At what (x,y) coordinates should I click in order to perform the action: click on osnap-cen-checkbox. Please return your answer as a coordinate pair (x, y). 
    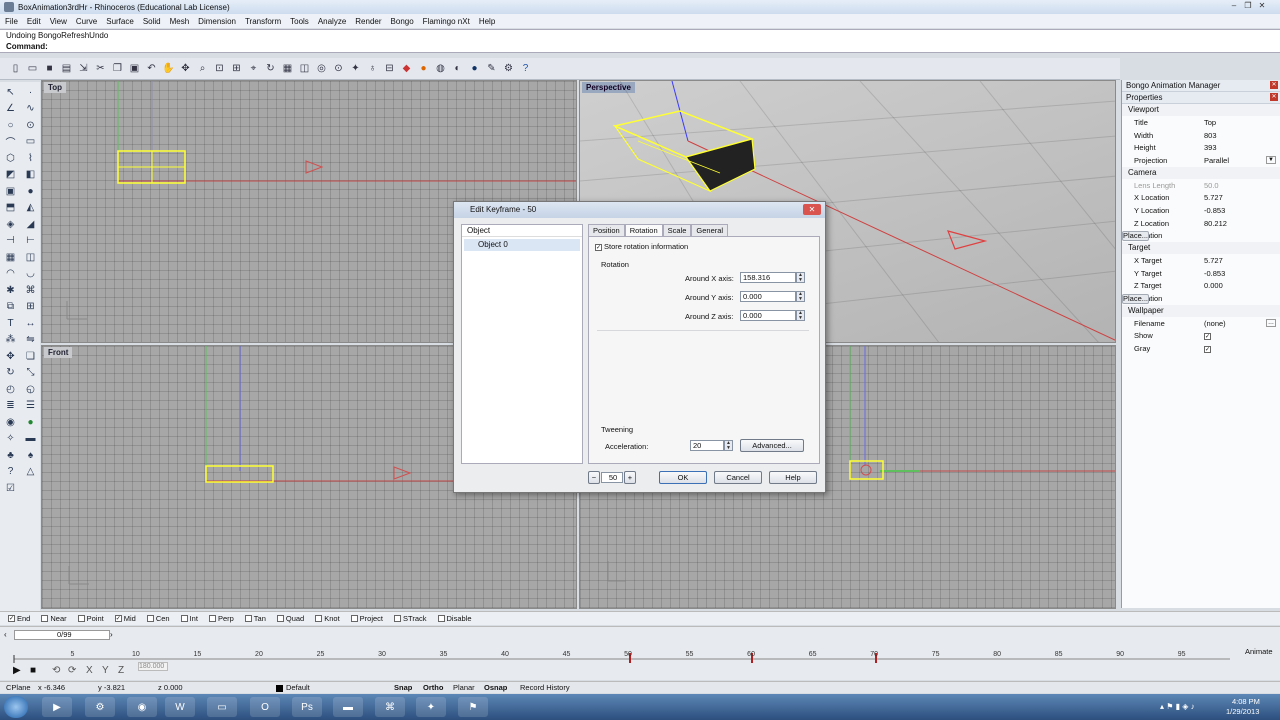
    Looking at the image, I should click on (150, 618).